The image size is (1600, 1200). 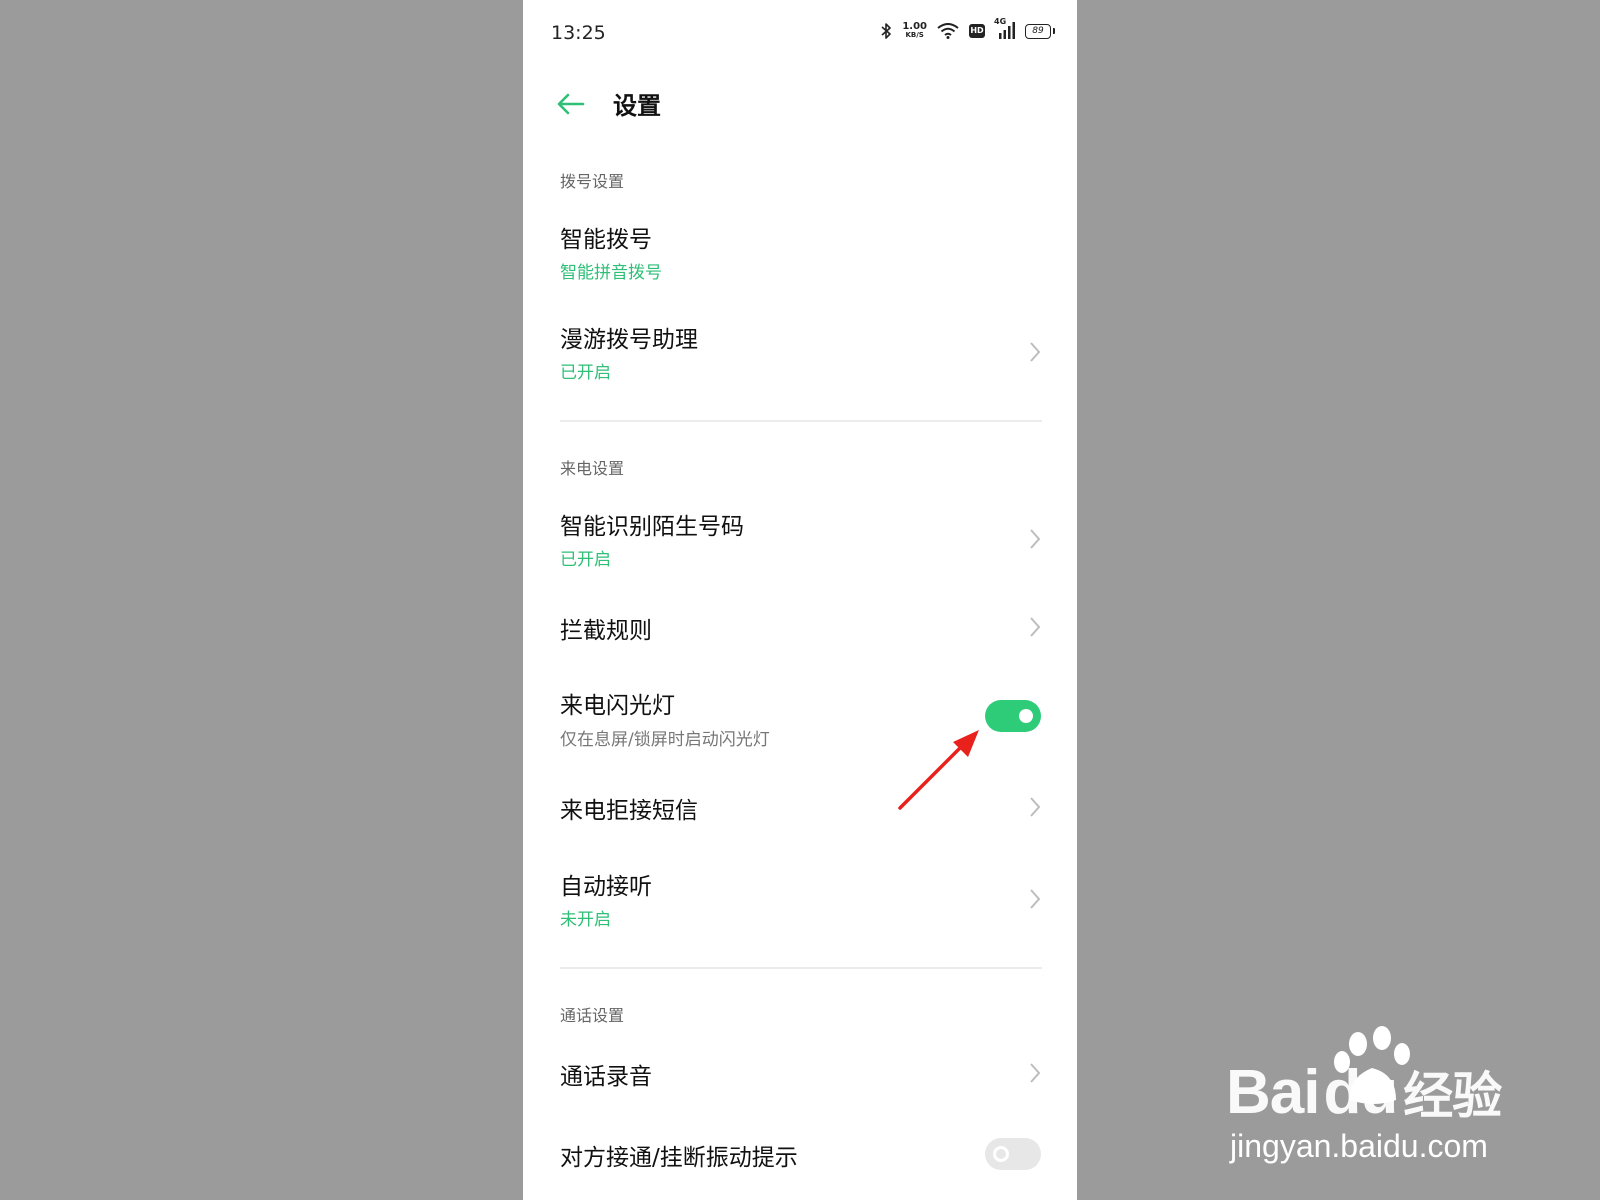 What do you see at coordinates (1000, 21) in the screenshot?
I see `signal-label: 4G` at bounding box center [1000, 21].